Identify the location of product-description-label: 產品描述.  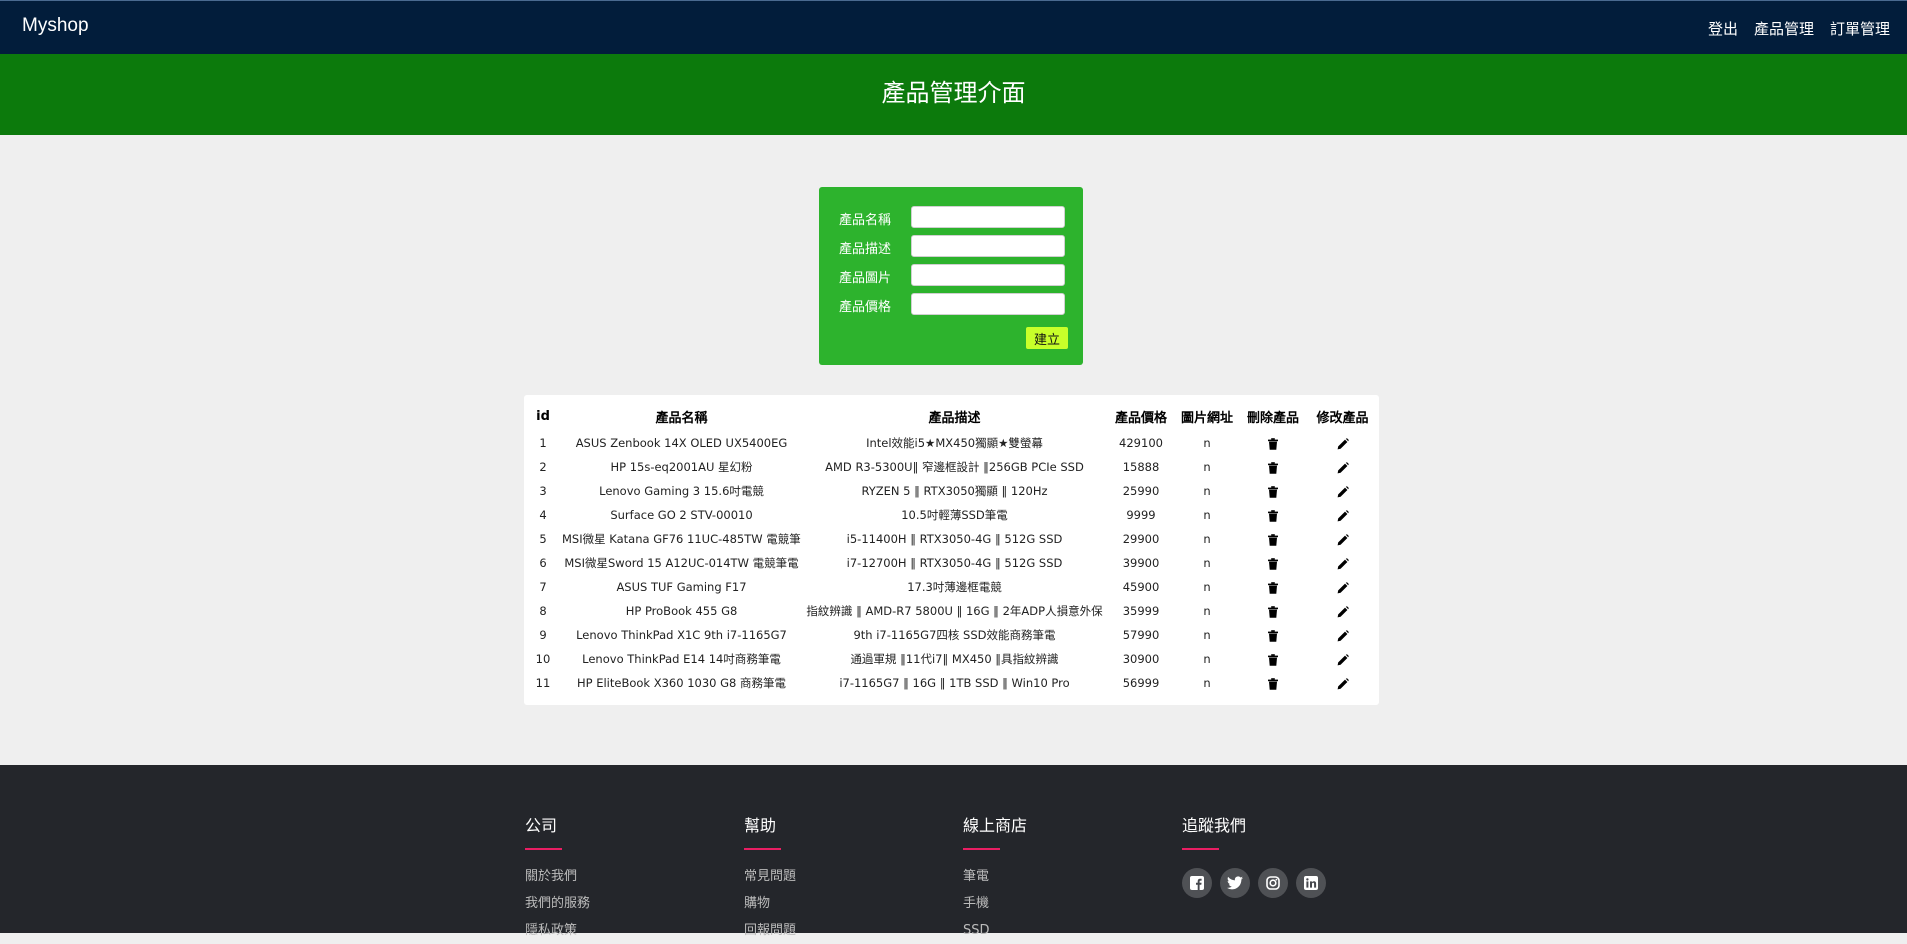
(865, 249).